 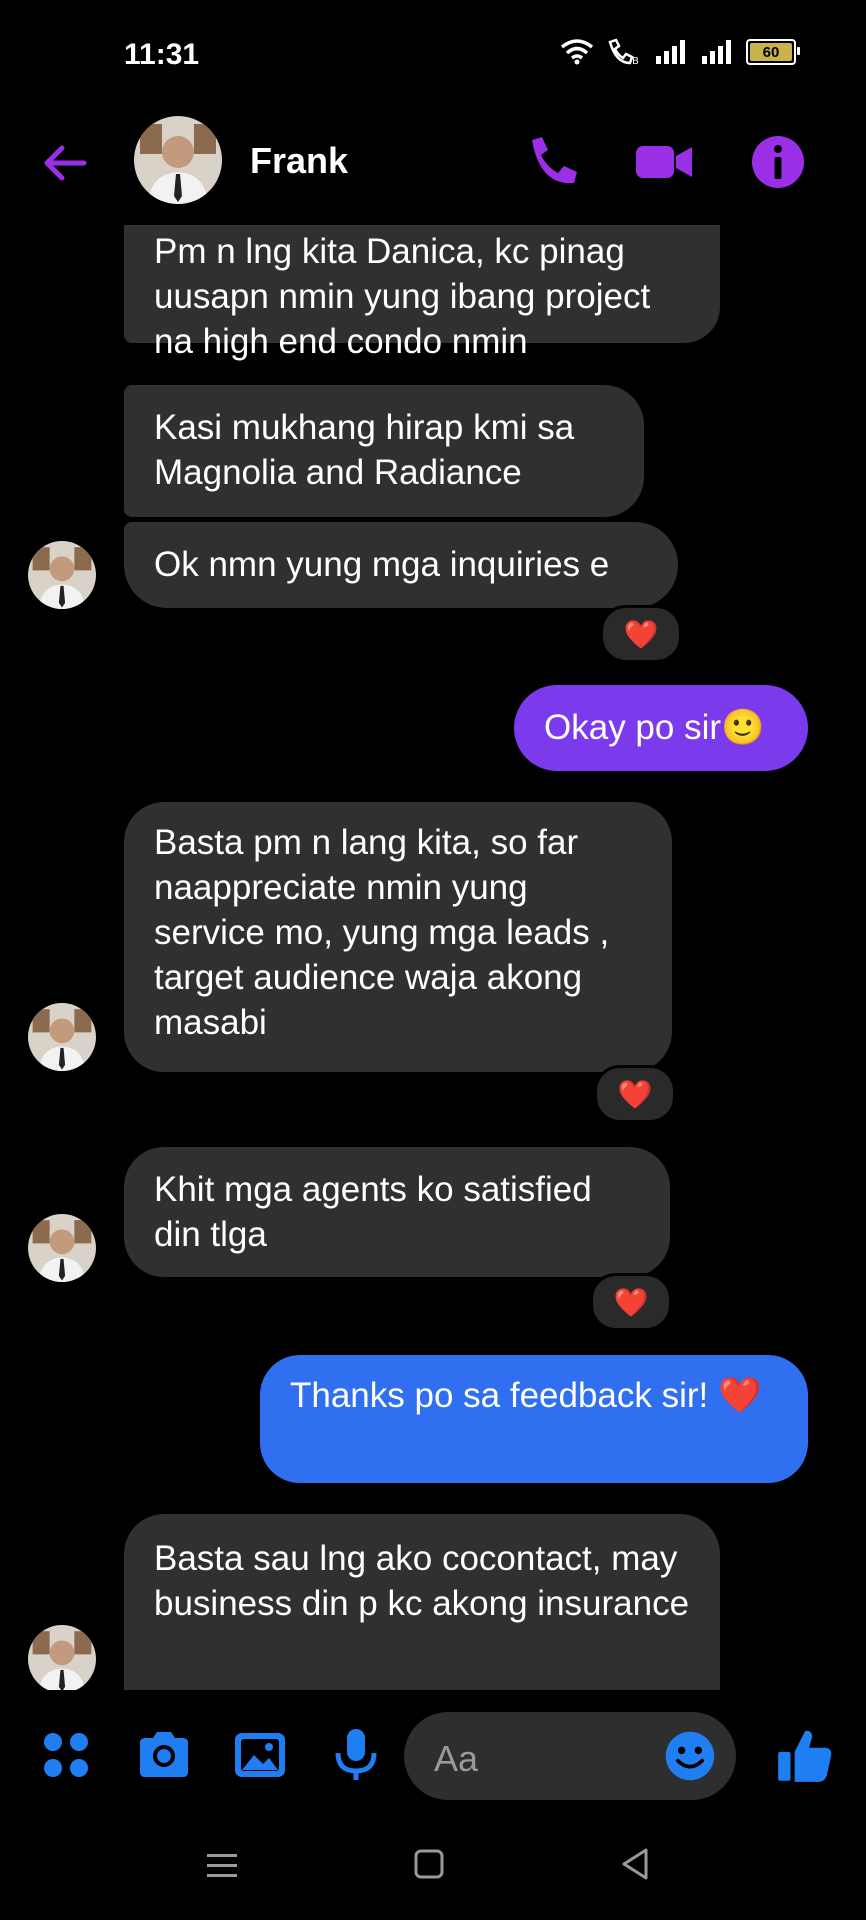 I want to click on battery-icon: 60, so click(x=773, y=52).